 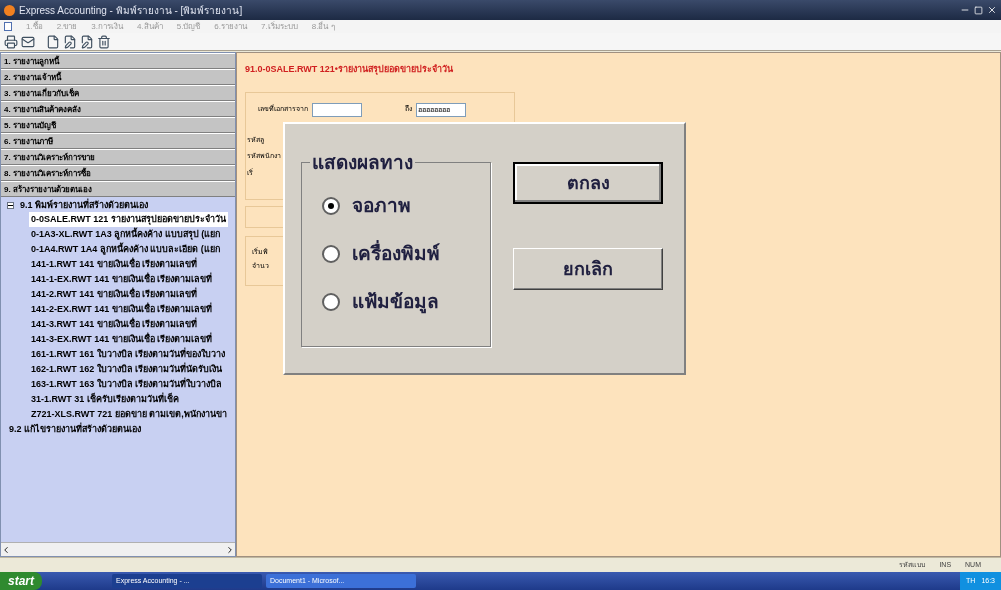 What do you see at coordinates (118, 77) in the screenshot?
I see `sidebar-group: 2. รายงานเจ้าหนี้` at bounding box center [118, 77].